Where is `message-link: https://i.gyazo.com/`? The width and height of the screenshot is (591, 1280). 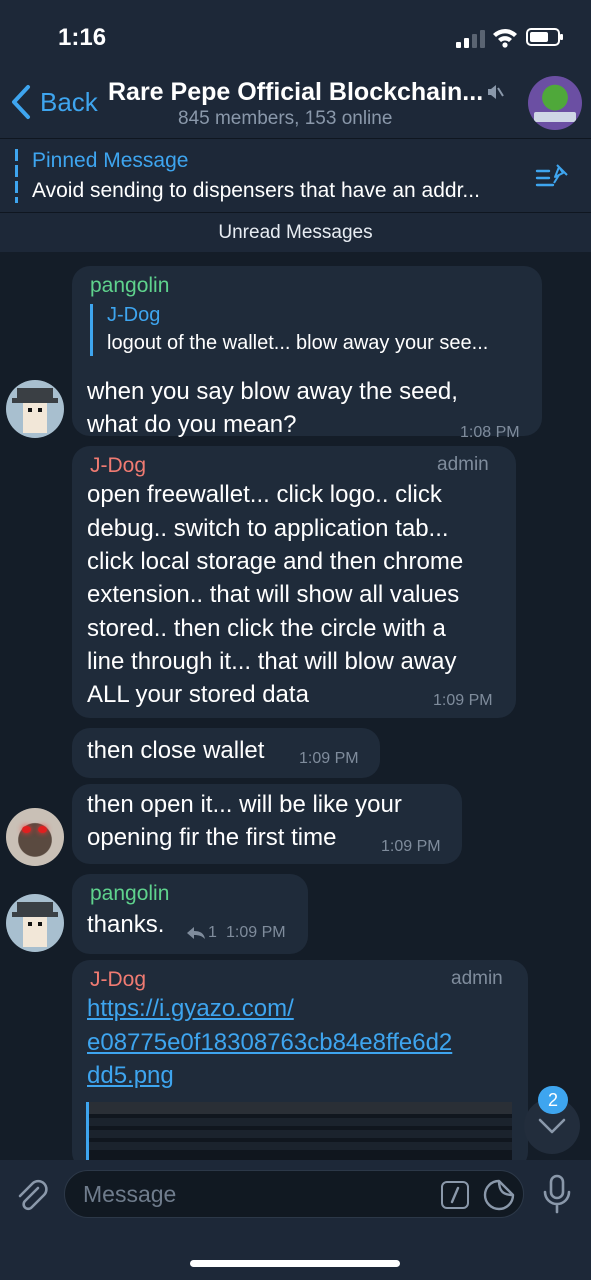
message-link: https://i.gyazo.com/ is located at coordinates (190, 1008).